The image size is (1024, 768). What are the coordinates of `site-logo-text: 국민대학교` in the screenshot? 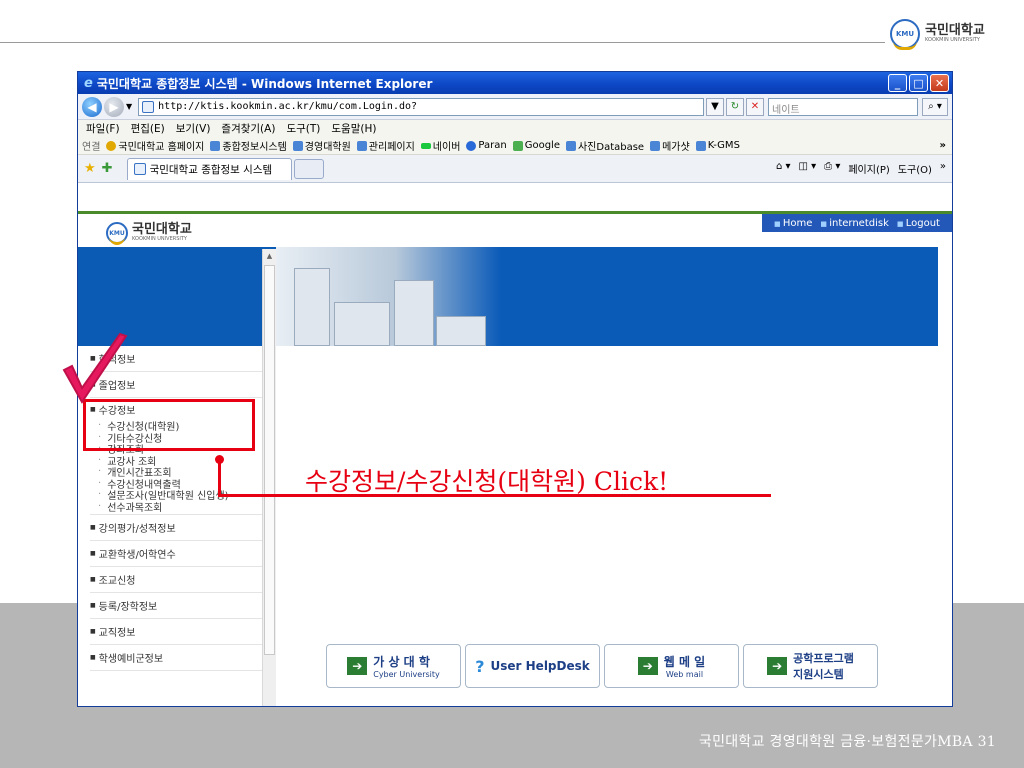 It's located at (162, 229).